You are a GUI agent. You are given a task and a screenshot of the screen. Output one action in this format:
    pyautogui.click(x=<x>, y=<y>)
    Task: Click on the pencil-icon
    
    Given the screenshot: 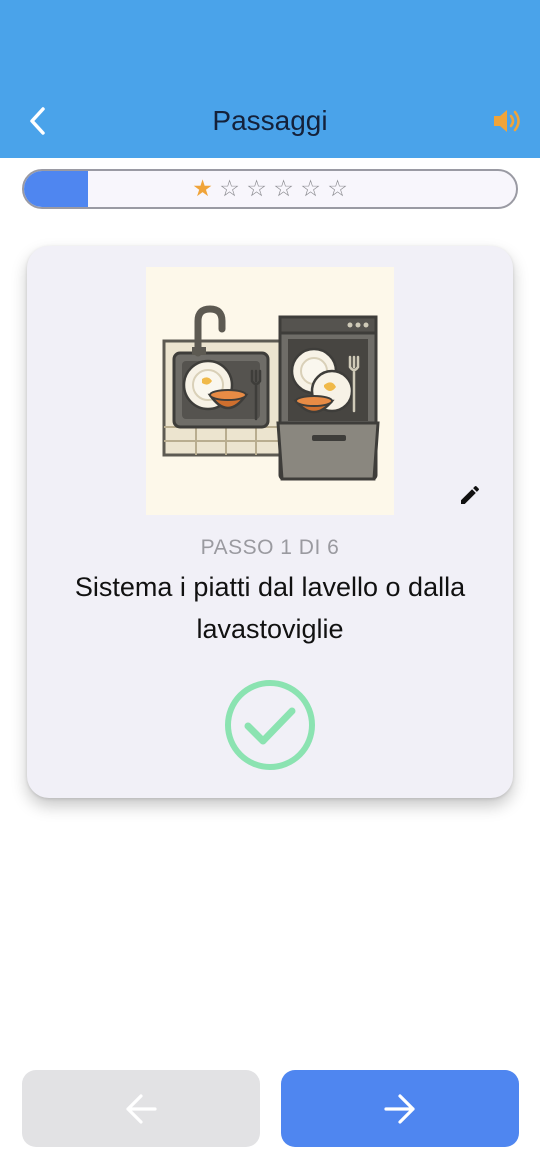 What is the action you would take?
    pyautogui.click(x=470, y=494)
    